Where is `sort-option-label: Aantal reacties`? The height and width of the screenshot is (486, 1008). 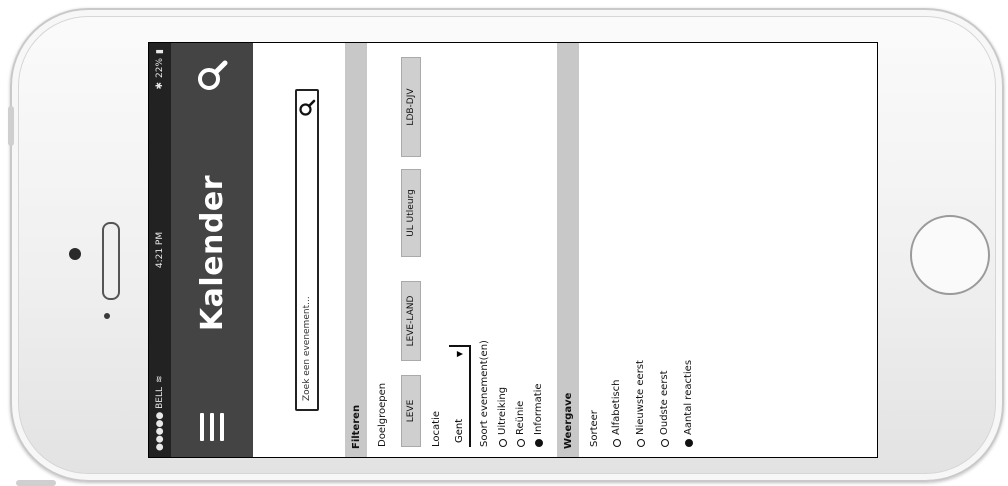
sort-option-label: Aantal reacties is located at coordinates (688, 397).